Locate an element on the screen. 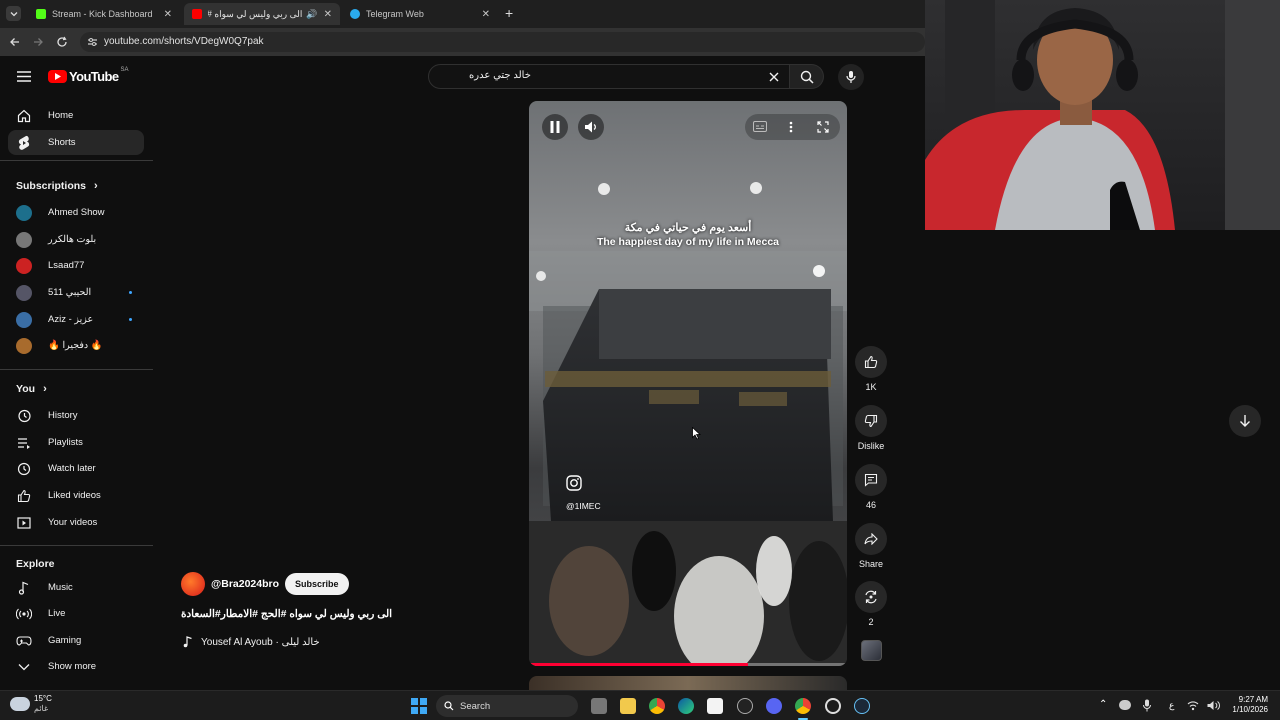 The height and width of the screenshot is (720, 1280). history-icon is located at coordinates (24, 416).